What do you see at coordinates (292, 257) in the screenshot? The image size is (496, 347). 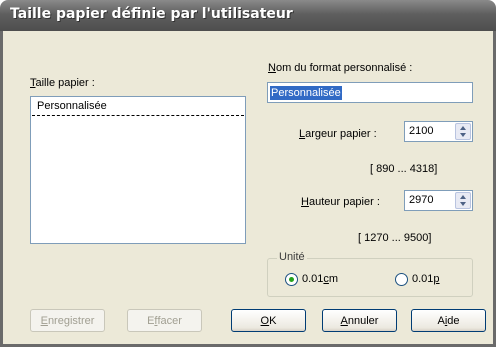 I see `unit-legend: Unité` at bounding box center [292, 257].